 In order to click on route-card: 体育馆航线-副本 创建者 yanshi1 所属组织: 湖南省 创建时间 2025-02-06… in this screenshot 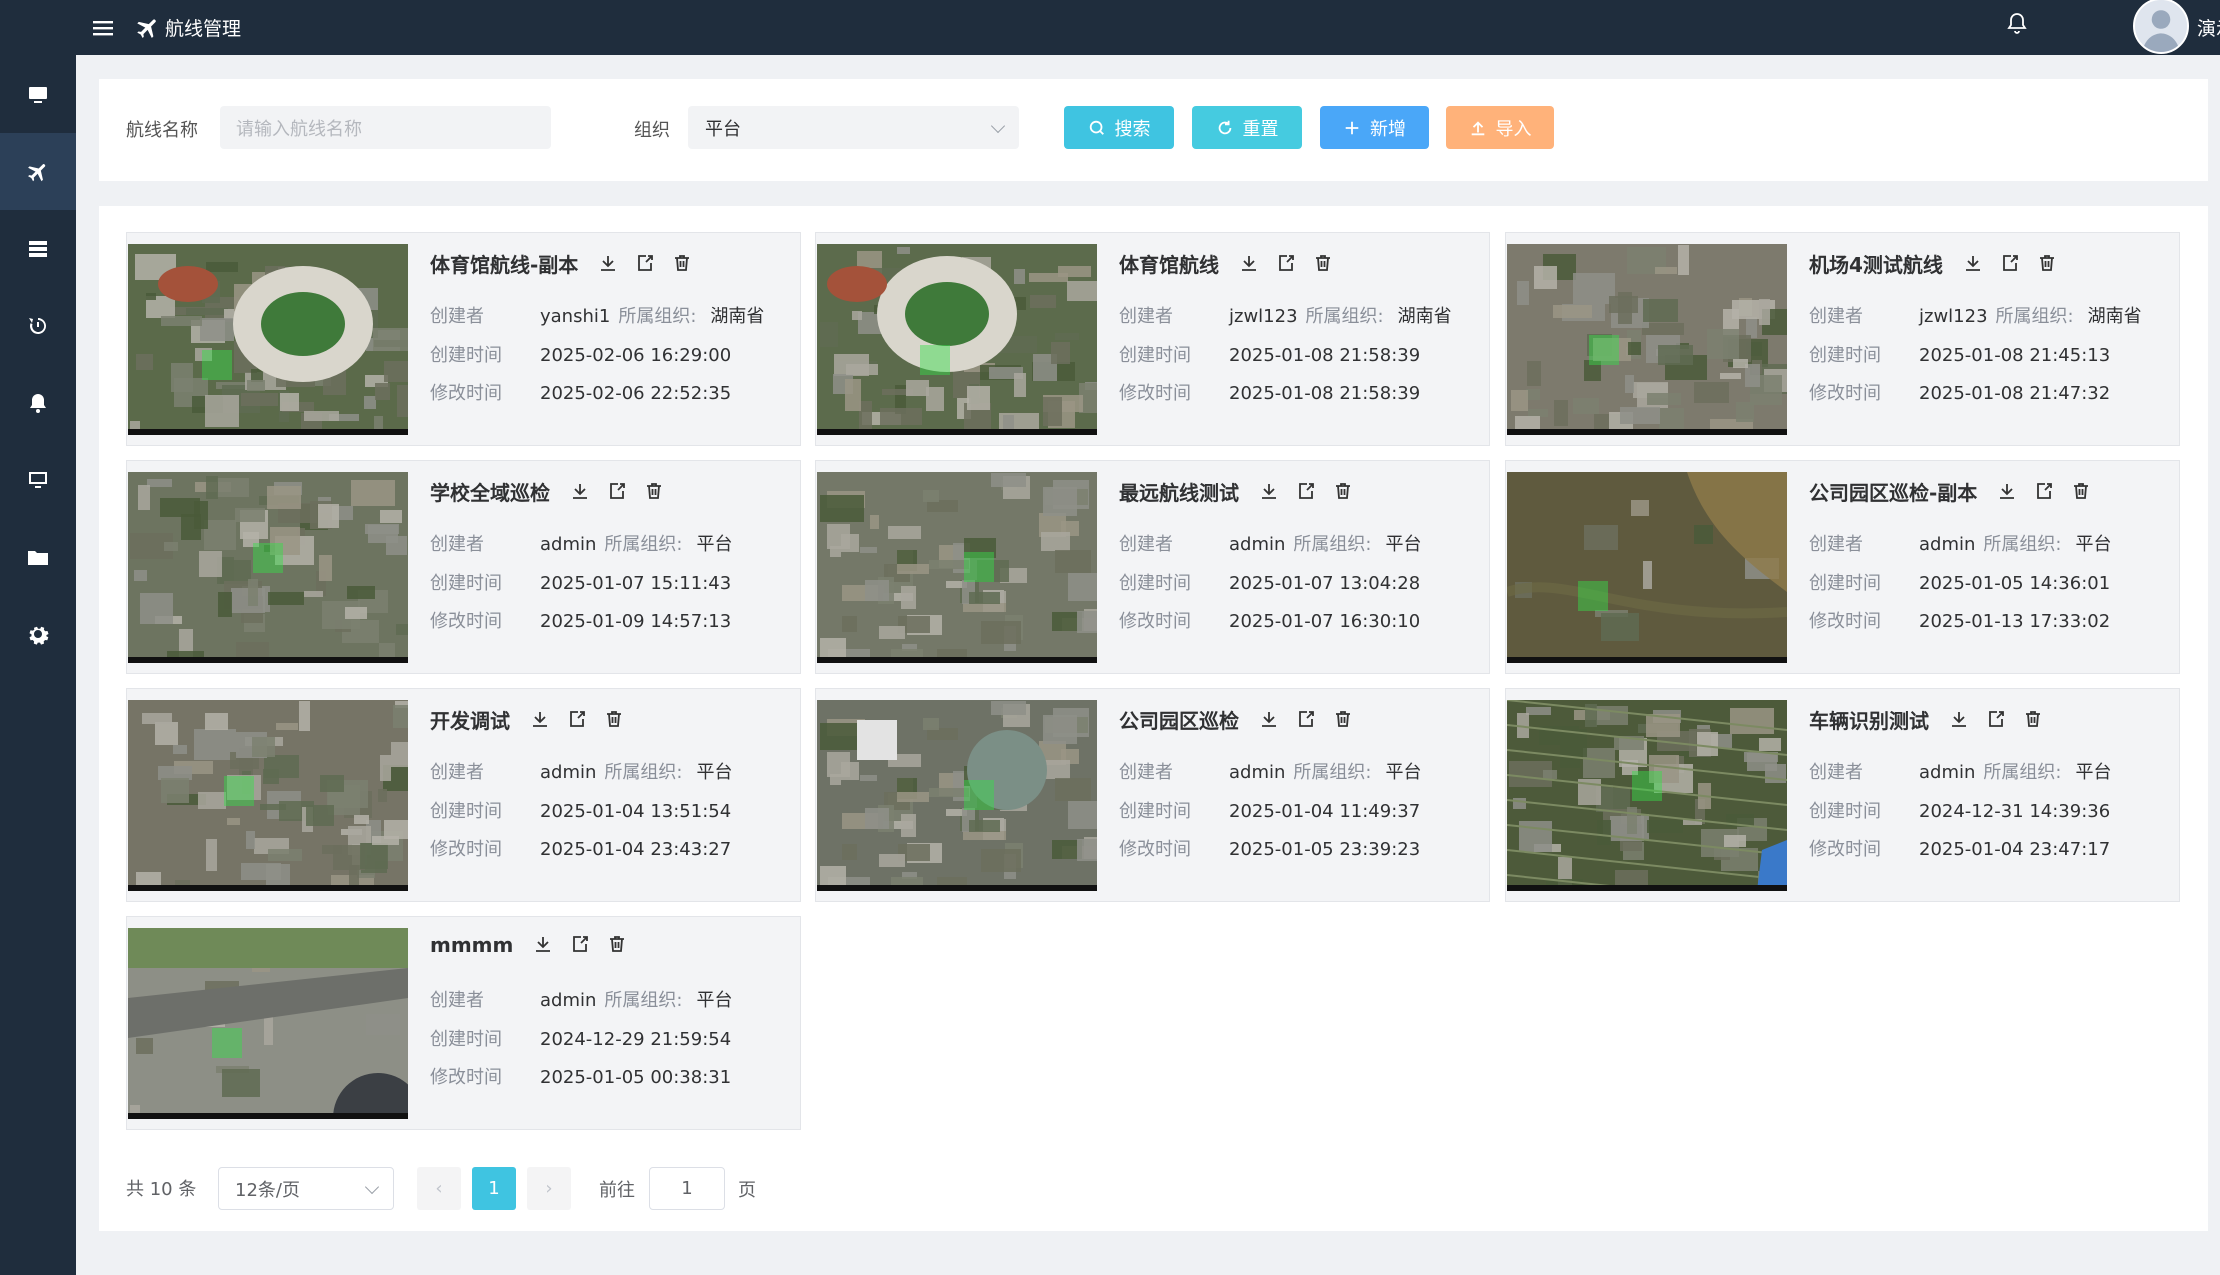, I will do `click(463, 339)`.